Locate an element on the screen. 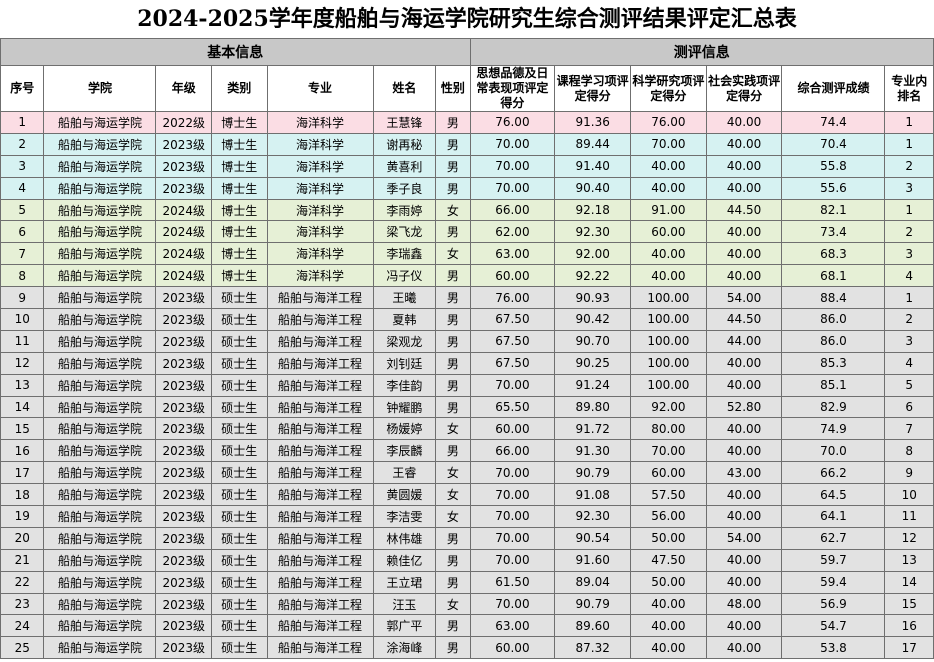  cell-total-score: 70.0 is located at coordinates (833, 451).